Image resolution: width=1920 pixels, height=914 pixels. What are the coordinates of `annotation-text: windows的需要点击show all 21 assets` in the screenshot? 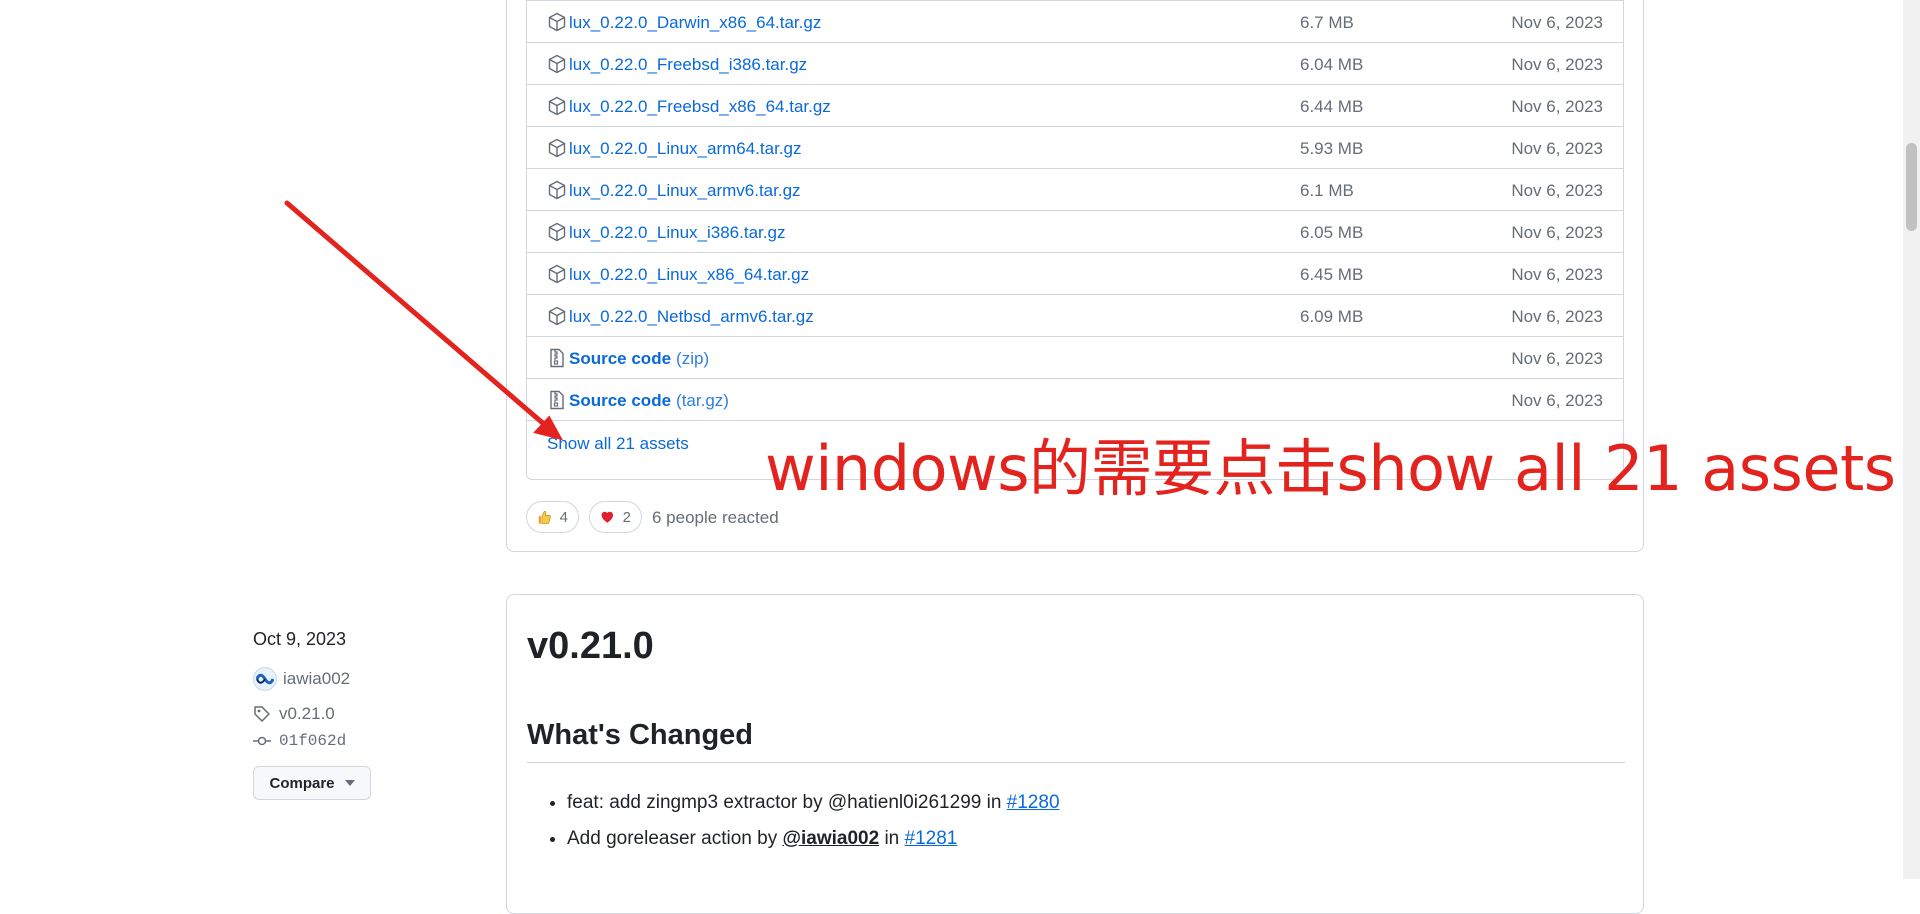 It's located at (1330, 468).